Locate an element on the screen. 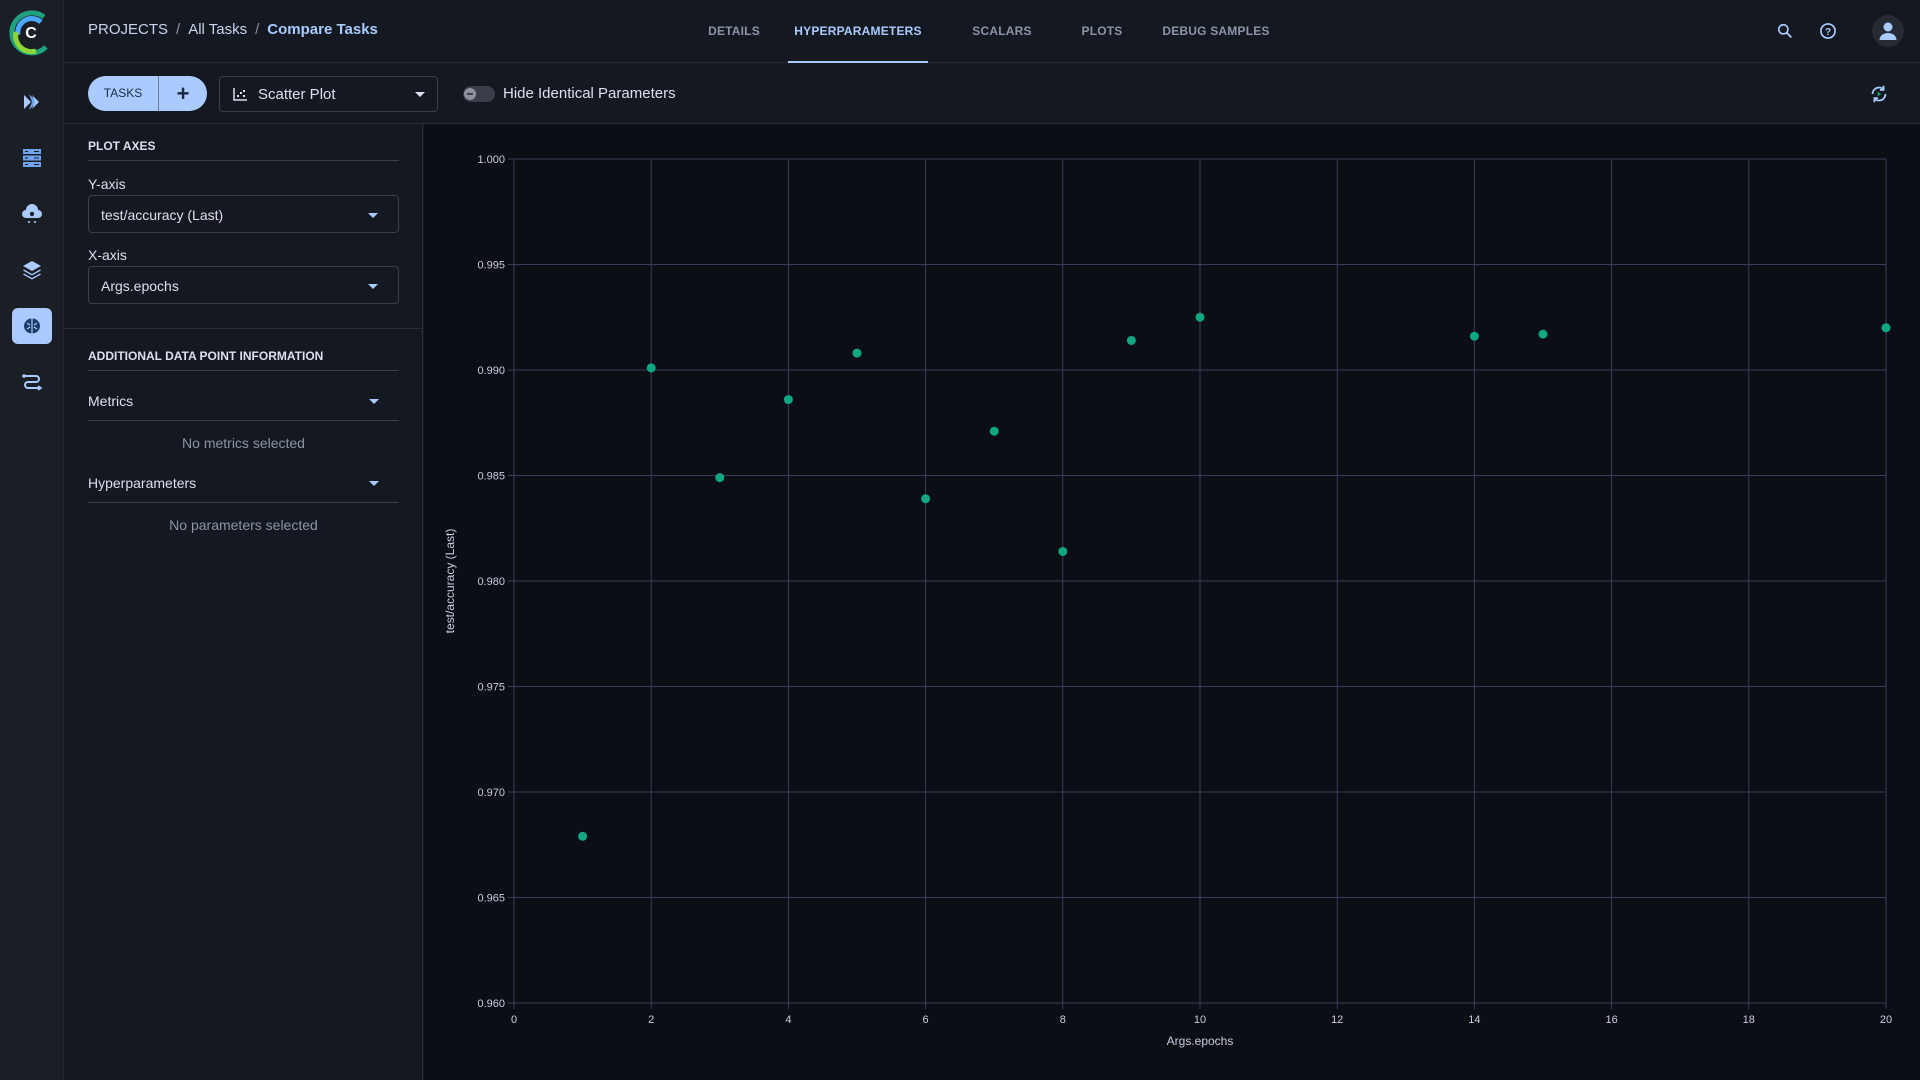  x-tick-labels: 0 2 4 6 8 10 12 14 16 18 20 is located at coordinates (1201, 1020).